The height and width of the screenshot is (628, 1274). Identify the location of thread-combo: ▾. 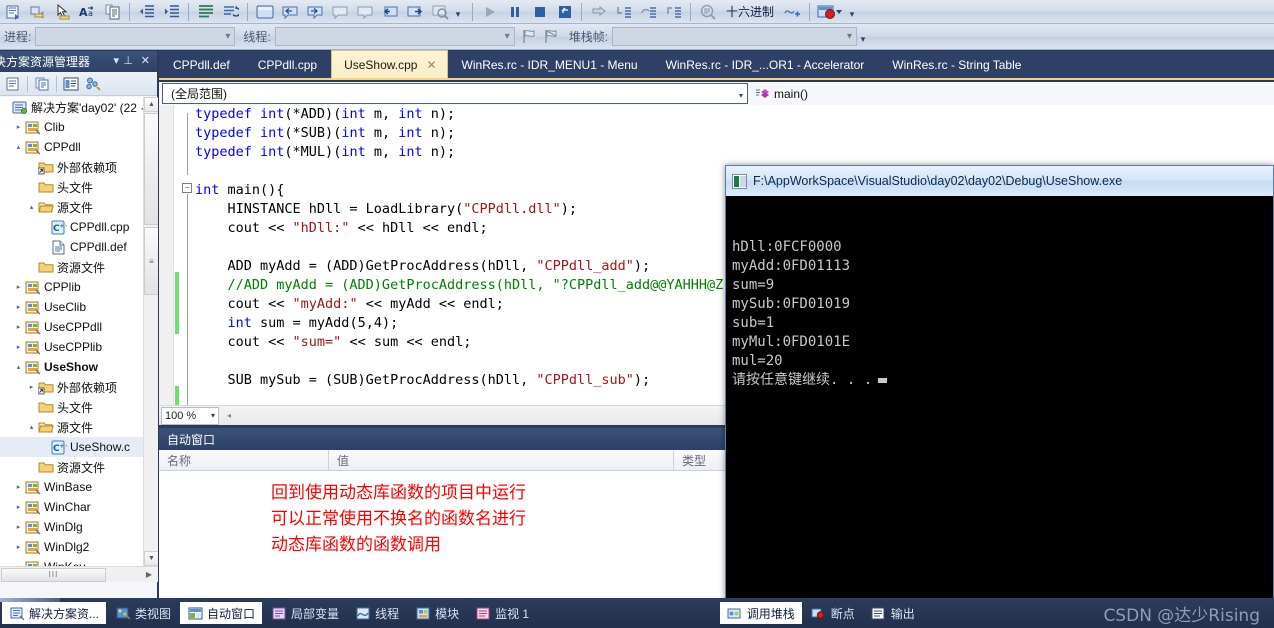
(394, 36).